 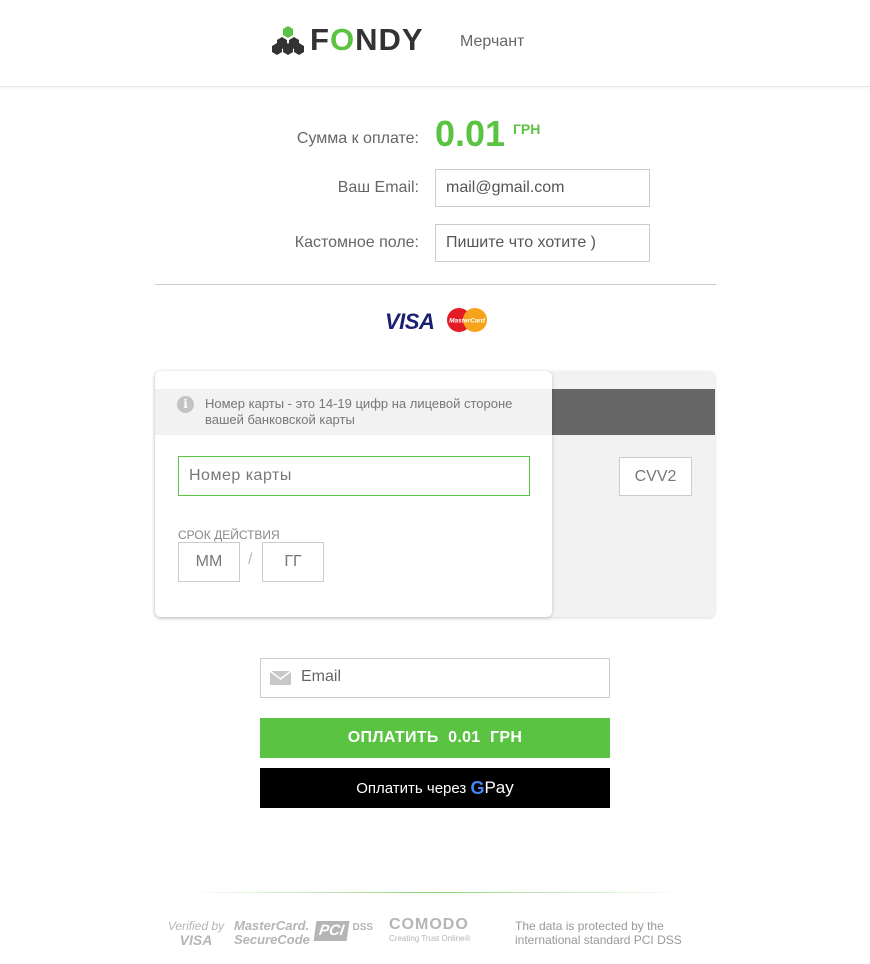 I want to click on expiry-label: СРОК ДЕЙСТВИЯ, so click(x=229, y=535).